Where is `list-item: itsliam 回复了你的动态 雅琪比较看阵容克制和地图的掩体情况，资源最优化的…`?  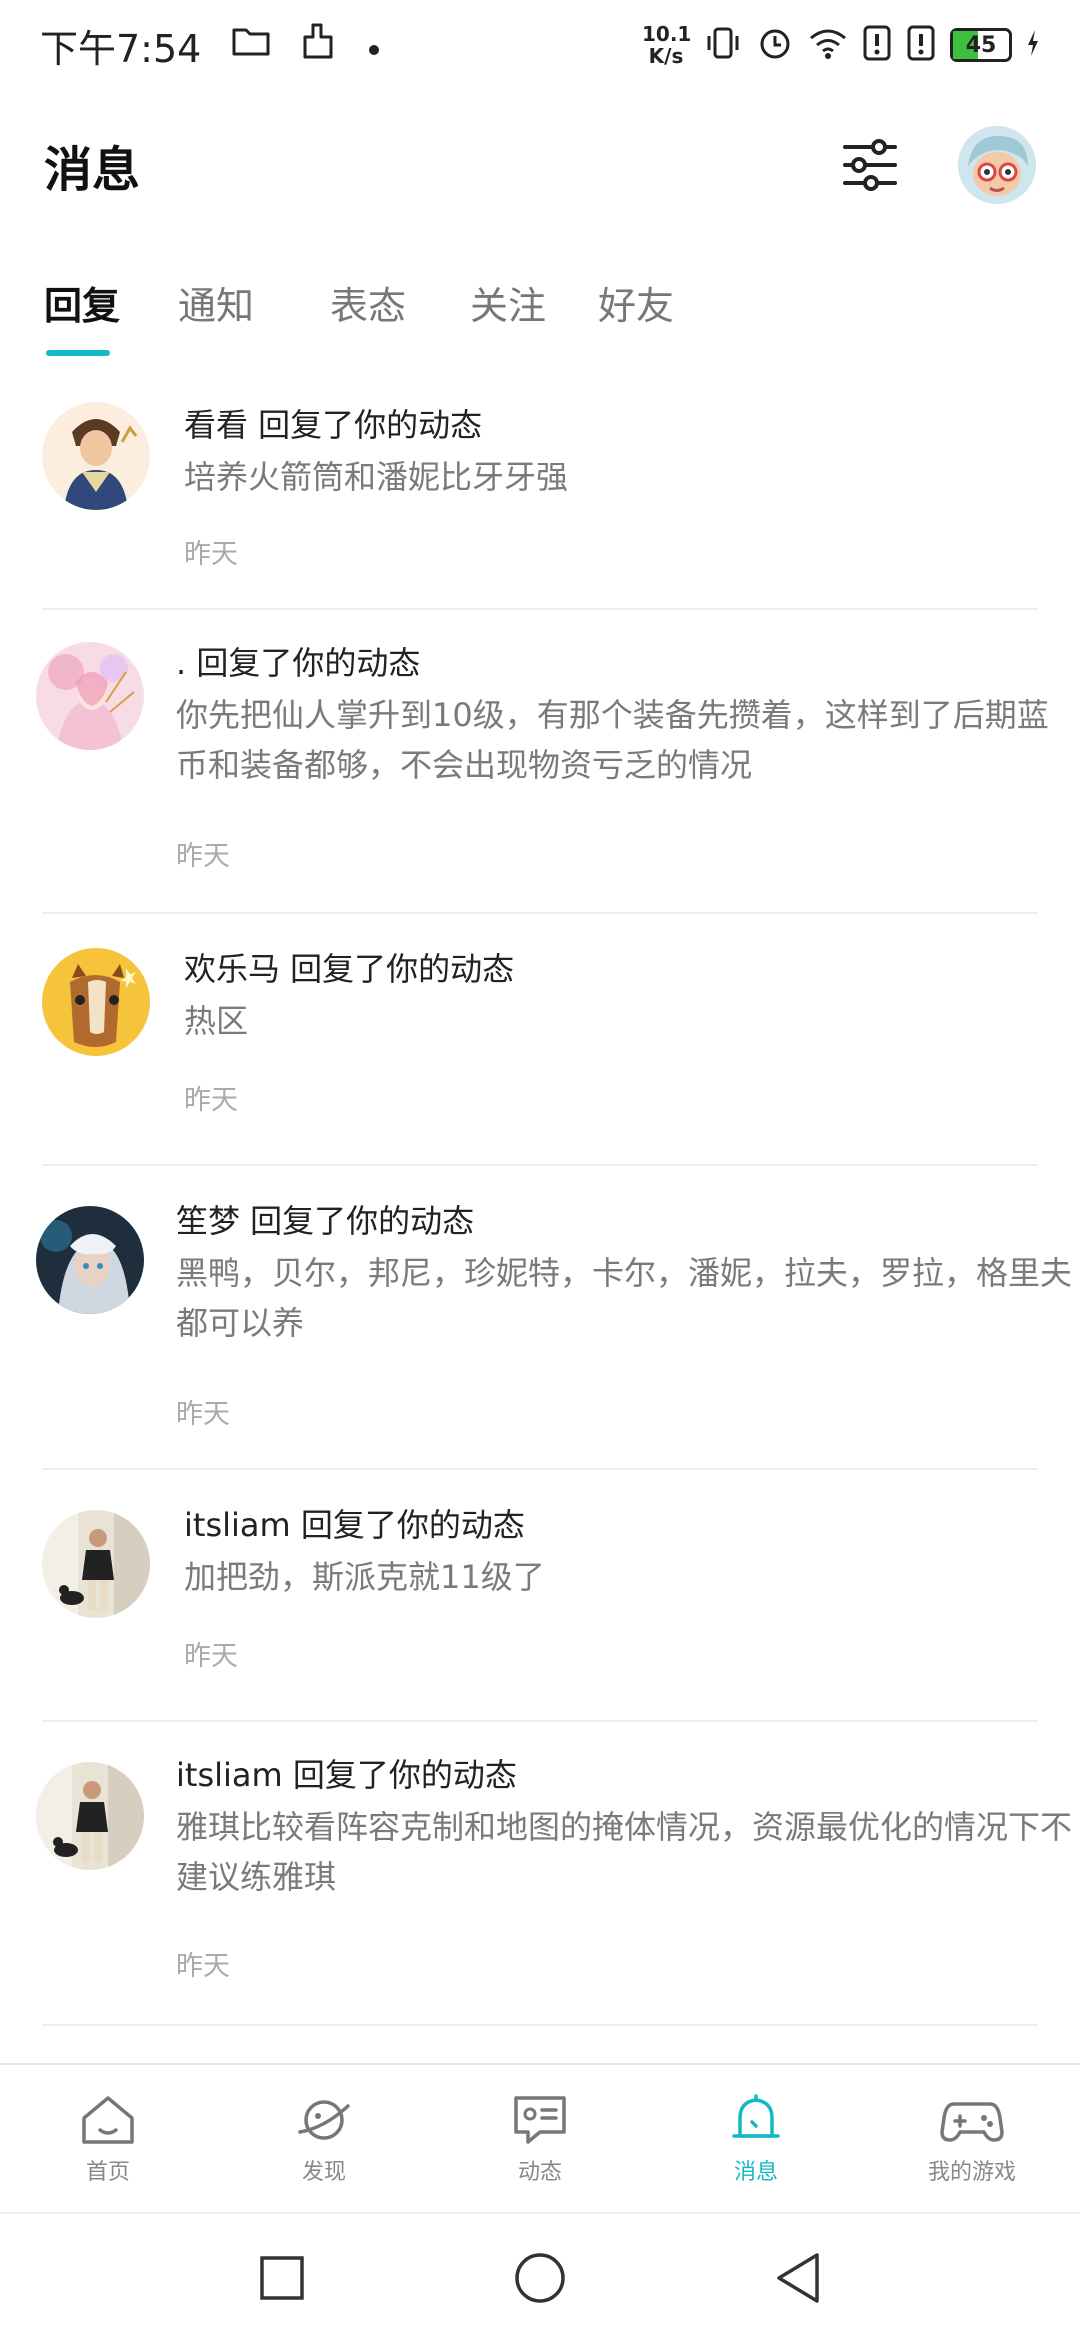
list-item: itsliam 回复了你的动态 雅琪比较看阵容克制和地图的掩体情况，资源最优化的… is located at coordinates (540, 1873).